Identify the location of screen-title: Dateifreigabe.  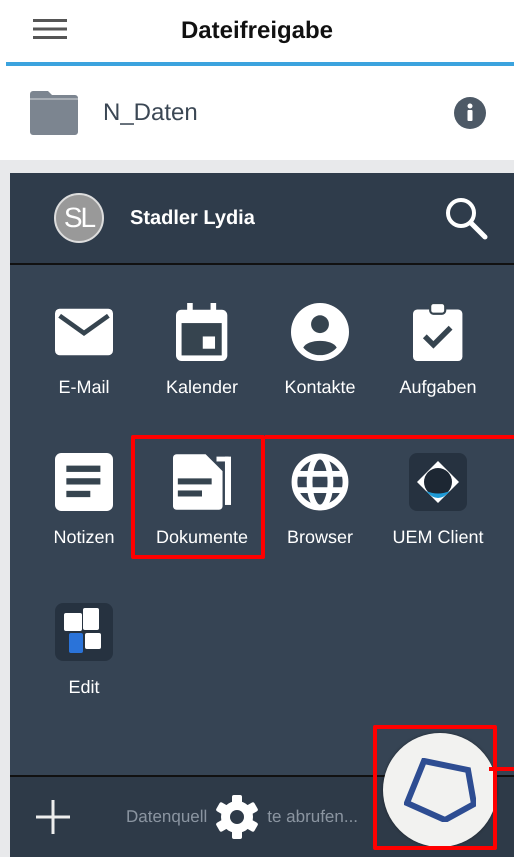
(257, 31).